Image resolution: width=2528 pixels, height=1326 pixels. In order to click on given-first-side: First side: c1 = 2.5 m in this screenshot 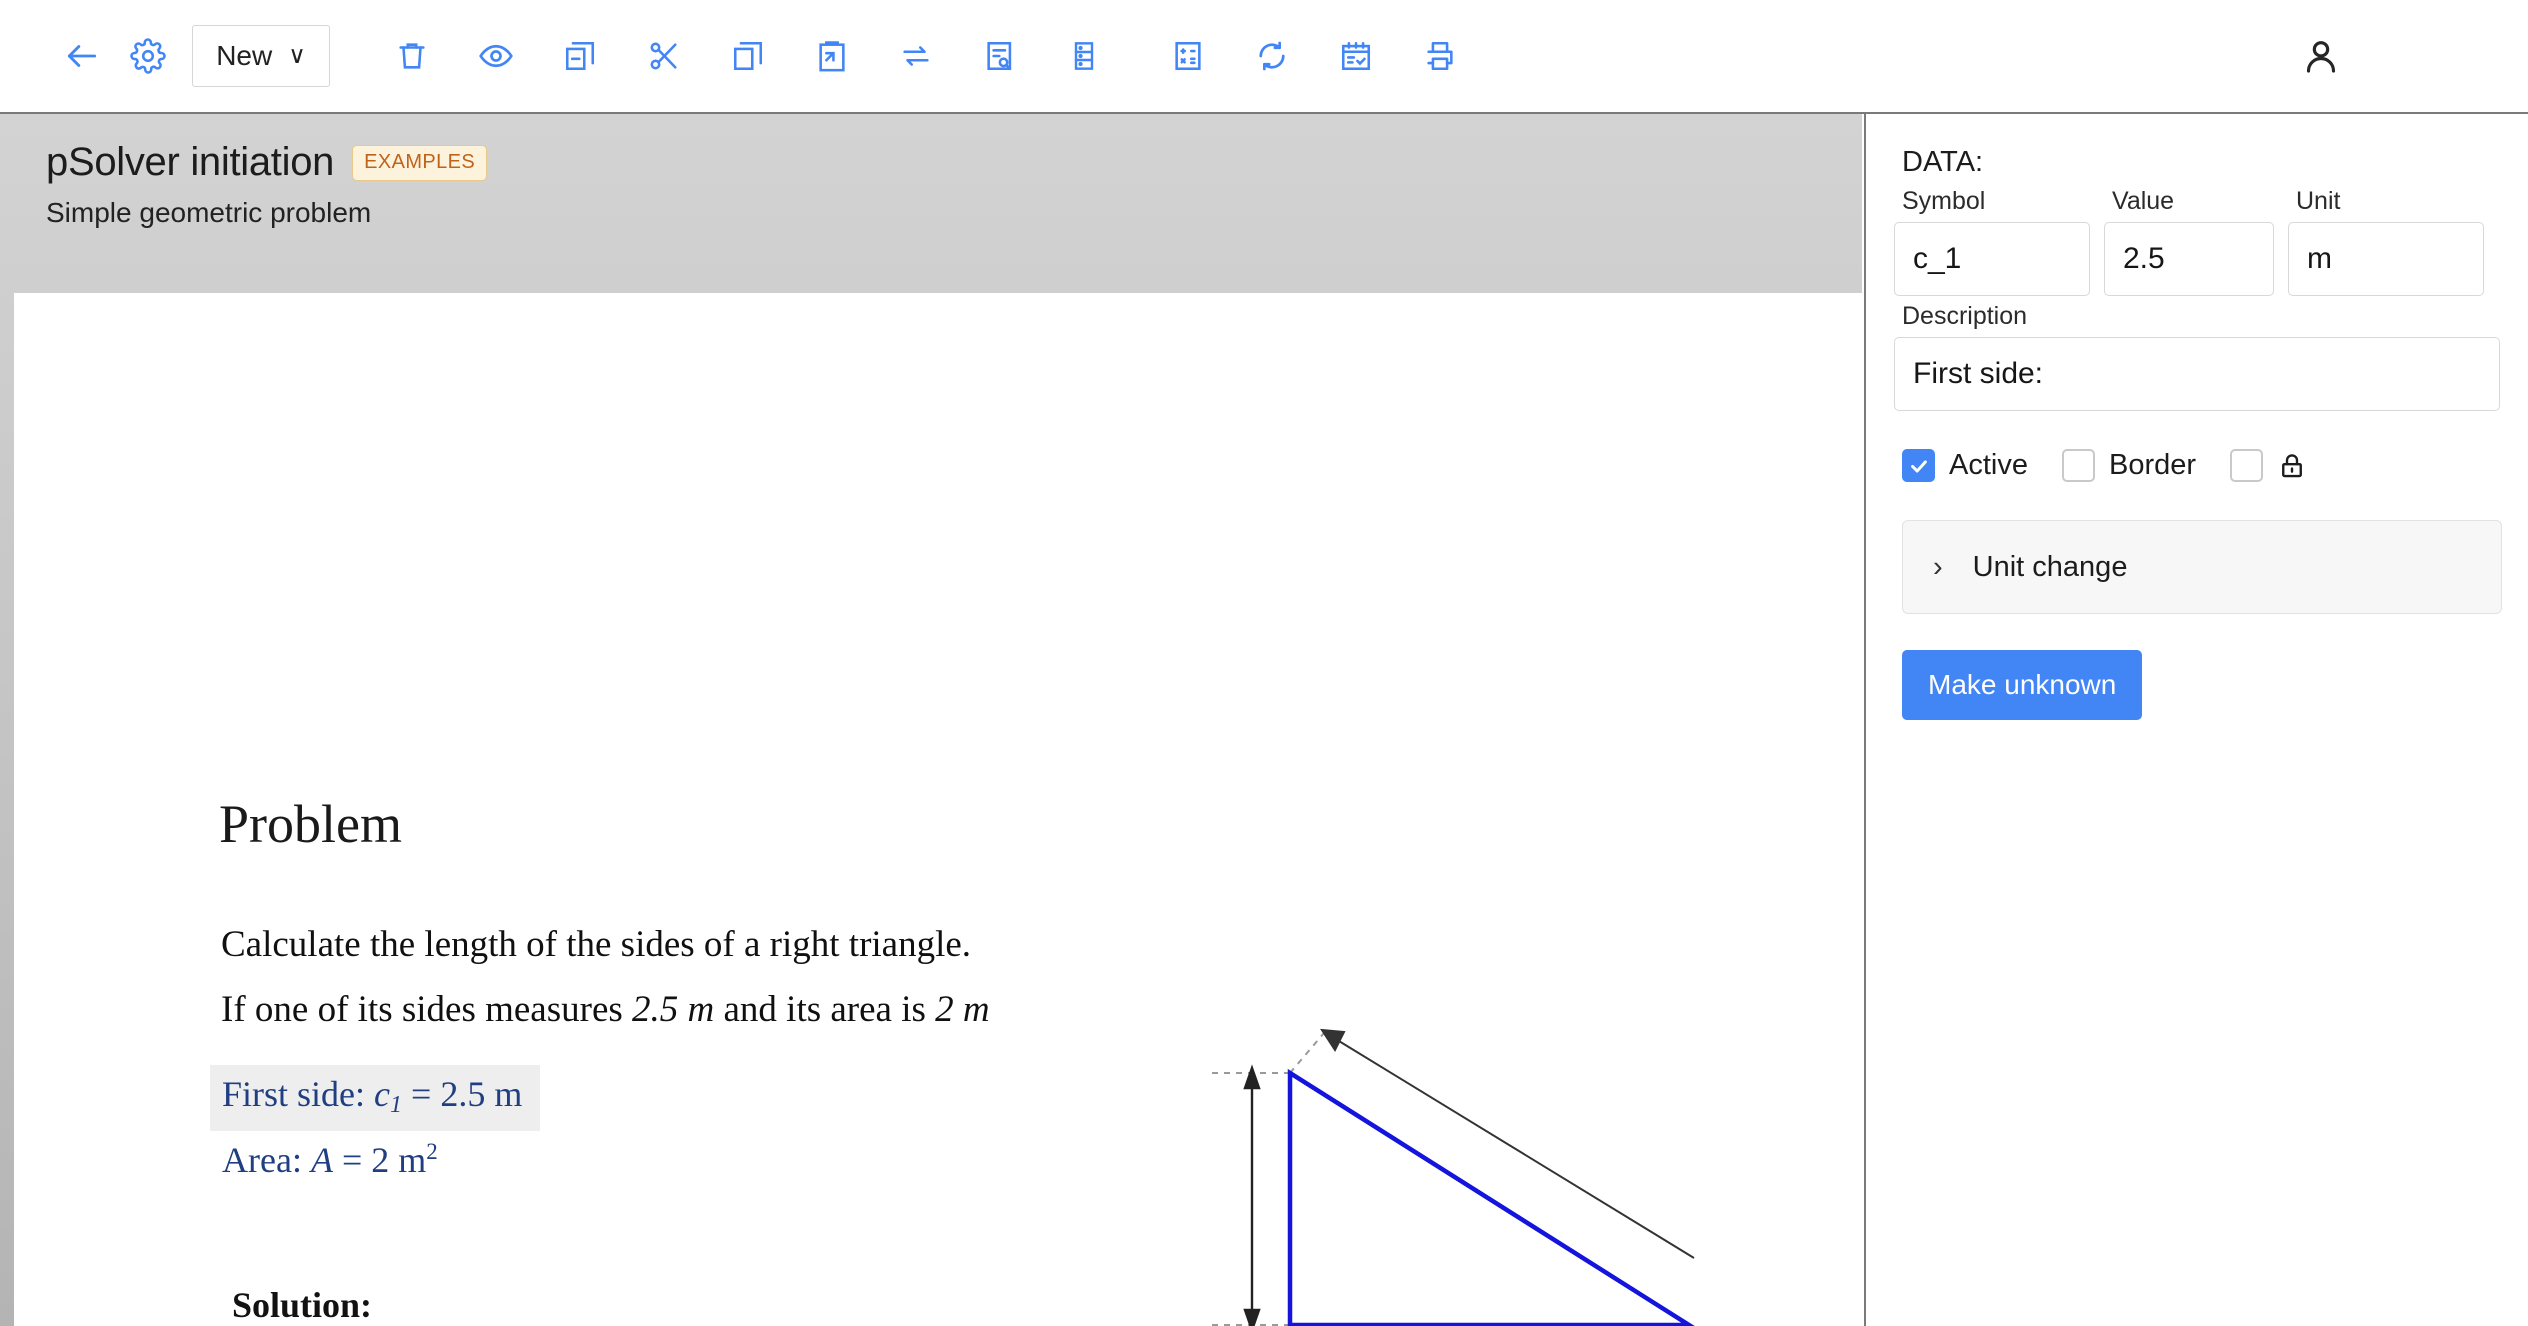, I will do `click(372, 1096)`.